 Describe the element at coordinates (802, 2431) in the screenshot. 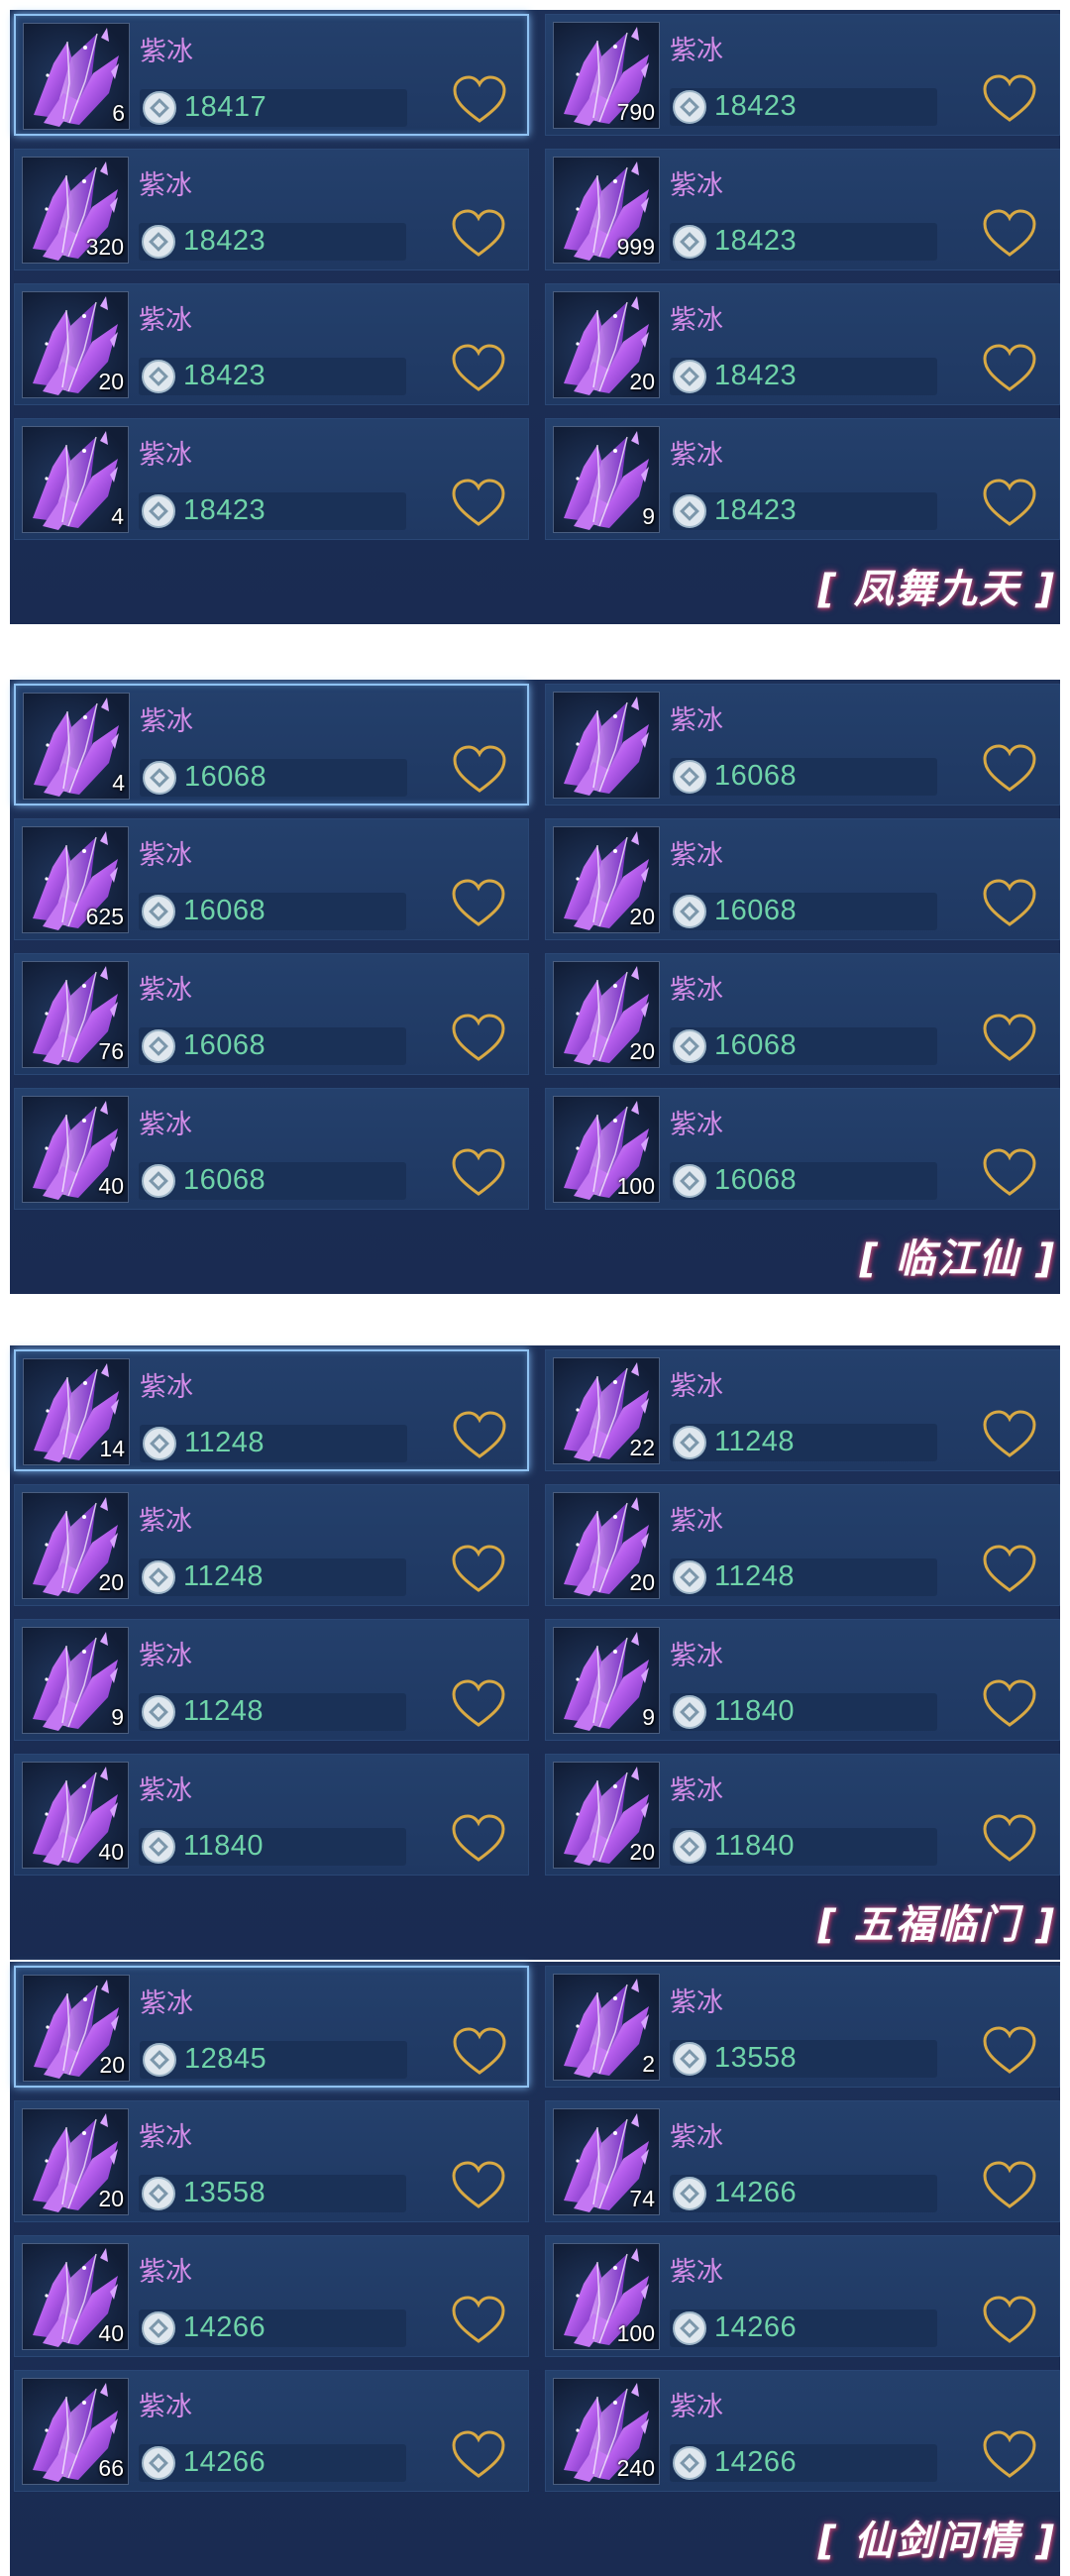

I see `listing-card: 240 紫冰 14266` at that location.